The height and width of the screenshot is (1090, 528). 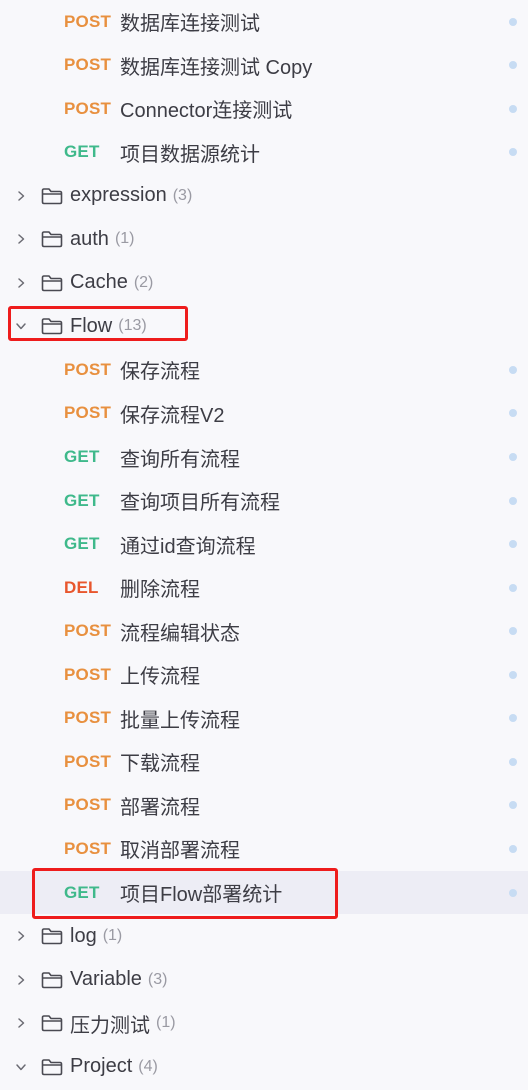 I want to click on request-name: 保存流程, so click(x=160, y=372).